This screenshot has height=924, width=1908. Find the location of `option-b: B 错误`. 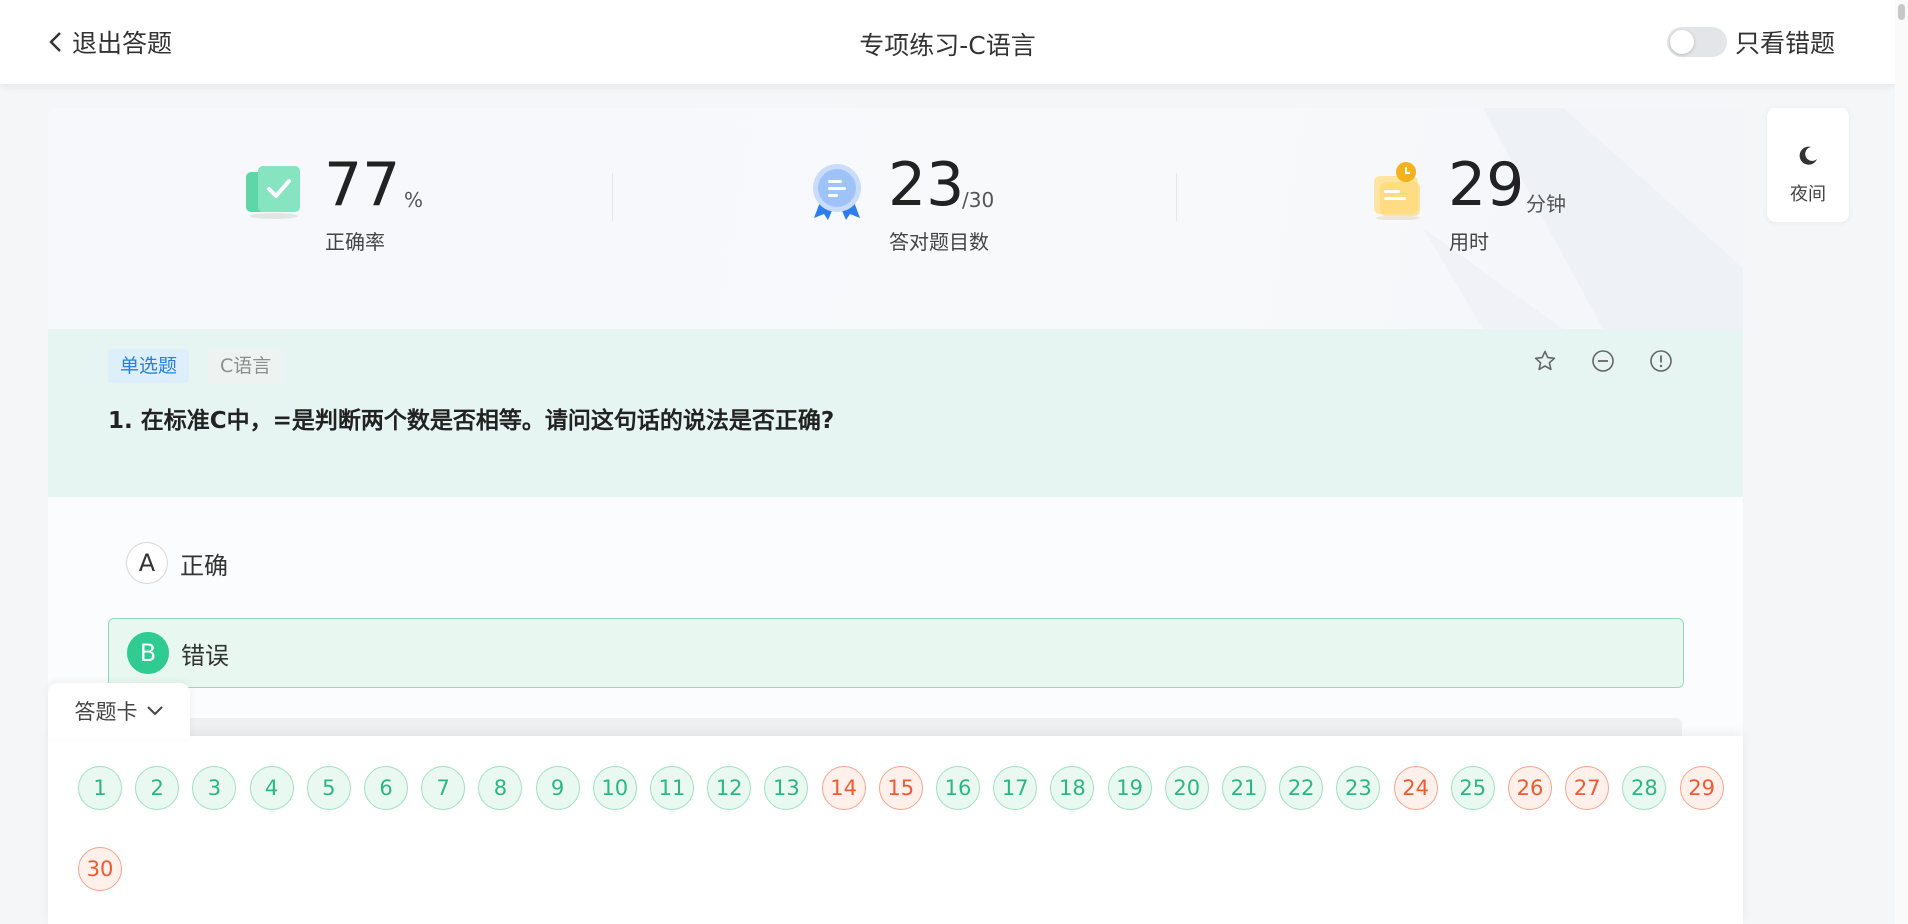

option-b: B 错误 is located at coordinates (896, 653).